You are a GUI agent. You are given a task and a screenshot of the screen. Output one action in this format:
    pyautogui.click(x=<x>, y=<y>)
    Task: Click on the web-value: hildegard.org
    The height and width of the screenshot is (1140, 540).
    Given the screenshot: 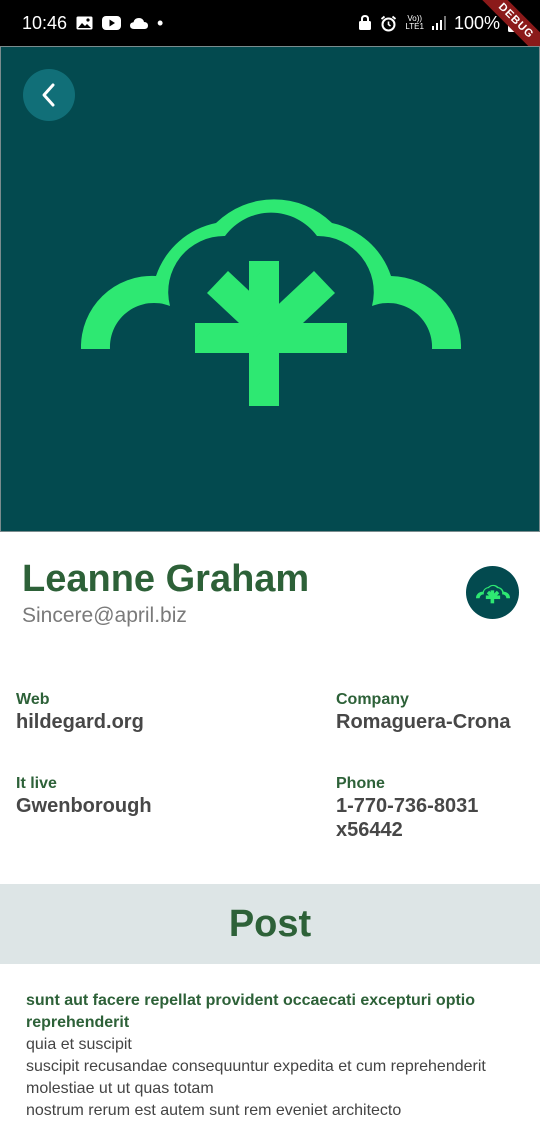 What is the action you would take?
    pyautogui.click(x=80, y=722)
    